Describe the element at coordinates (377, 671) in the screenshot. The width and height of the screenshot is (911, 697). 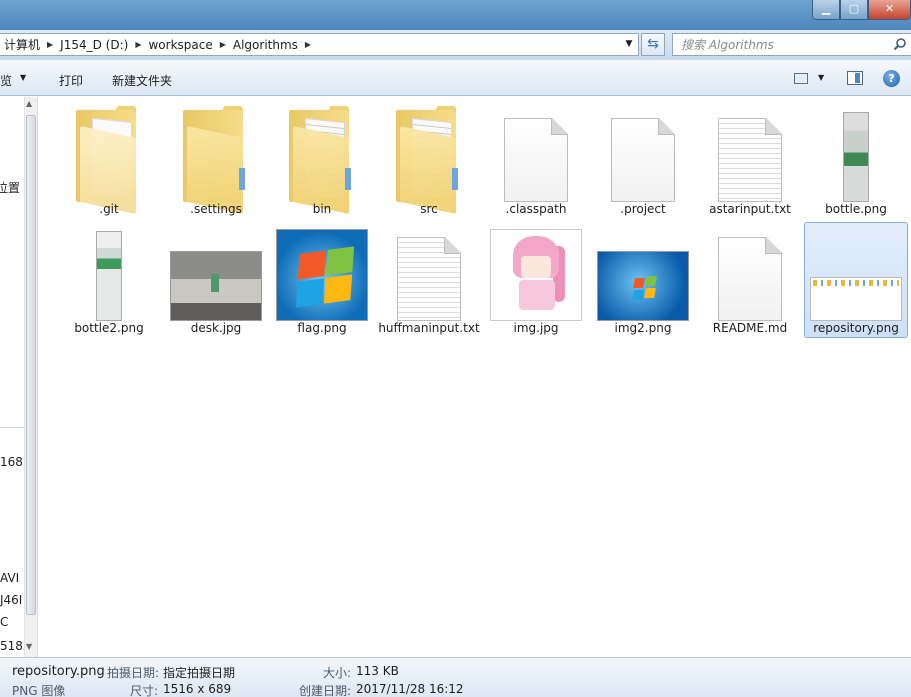
I see `details-size-value: 113 KB` at that location.